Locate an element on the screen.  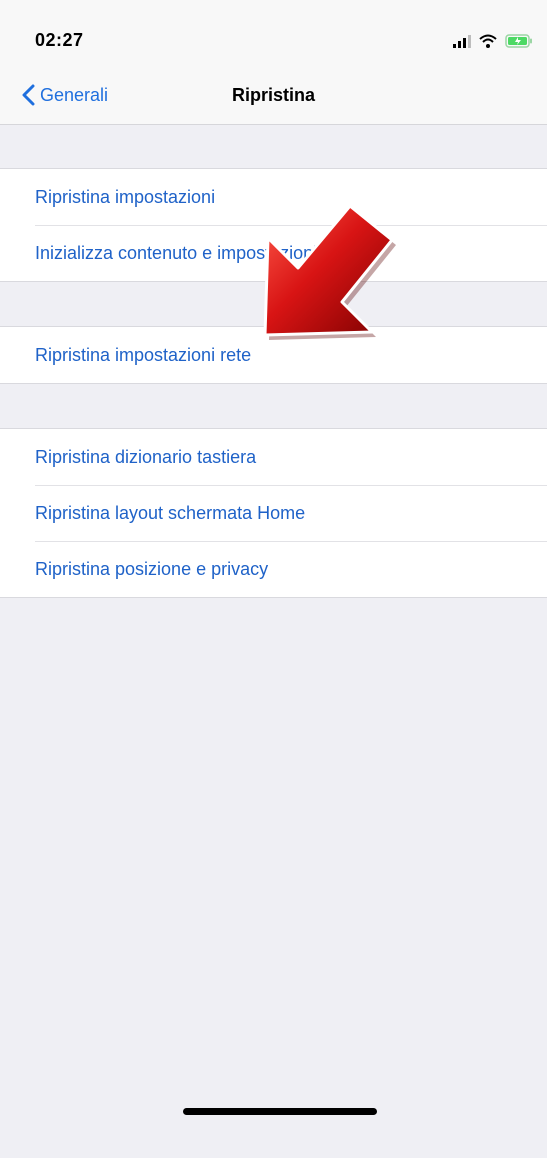
status-time: 02:27 is located at coordinates (59, 40).